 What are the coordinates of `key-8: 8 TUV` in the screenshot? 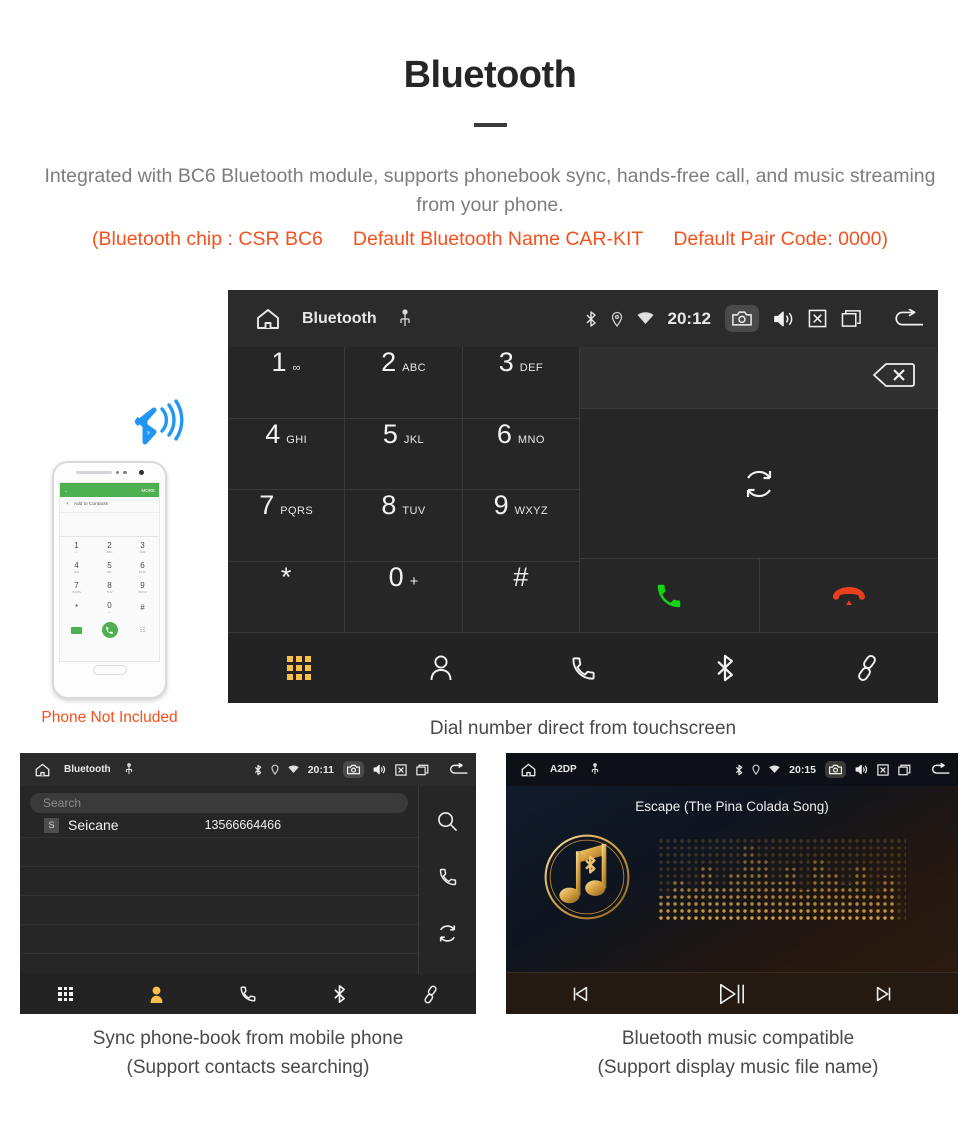 It's located at (404, 526).